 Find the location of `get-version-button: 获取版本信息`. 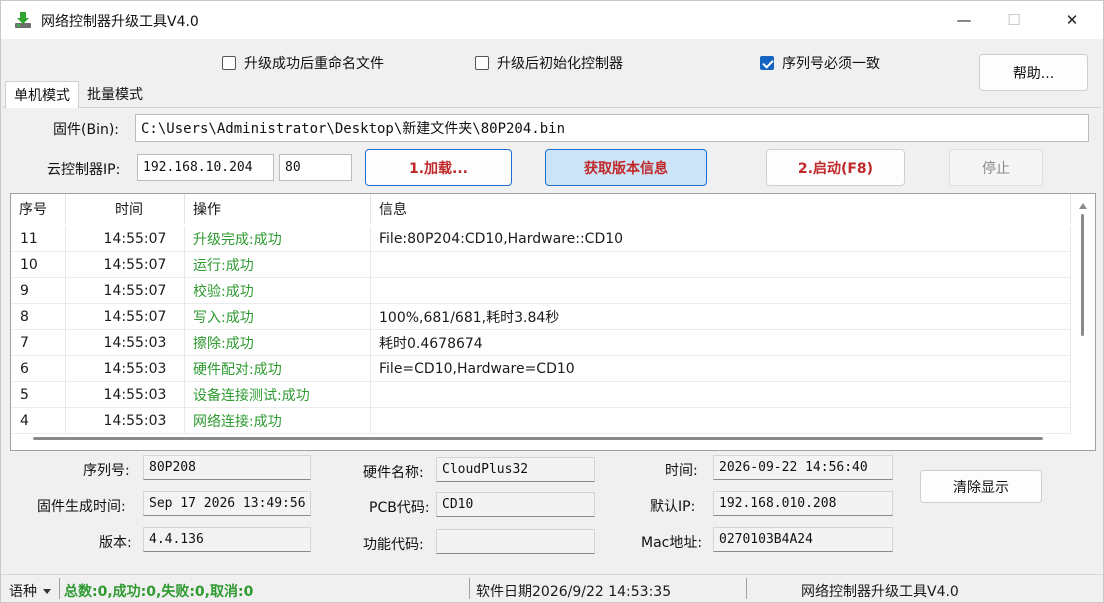

get-version-button: 获取版本信息 is located at coordinates (626, 167).